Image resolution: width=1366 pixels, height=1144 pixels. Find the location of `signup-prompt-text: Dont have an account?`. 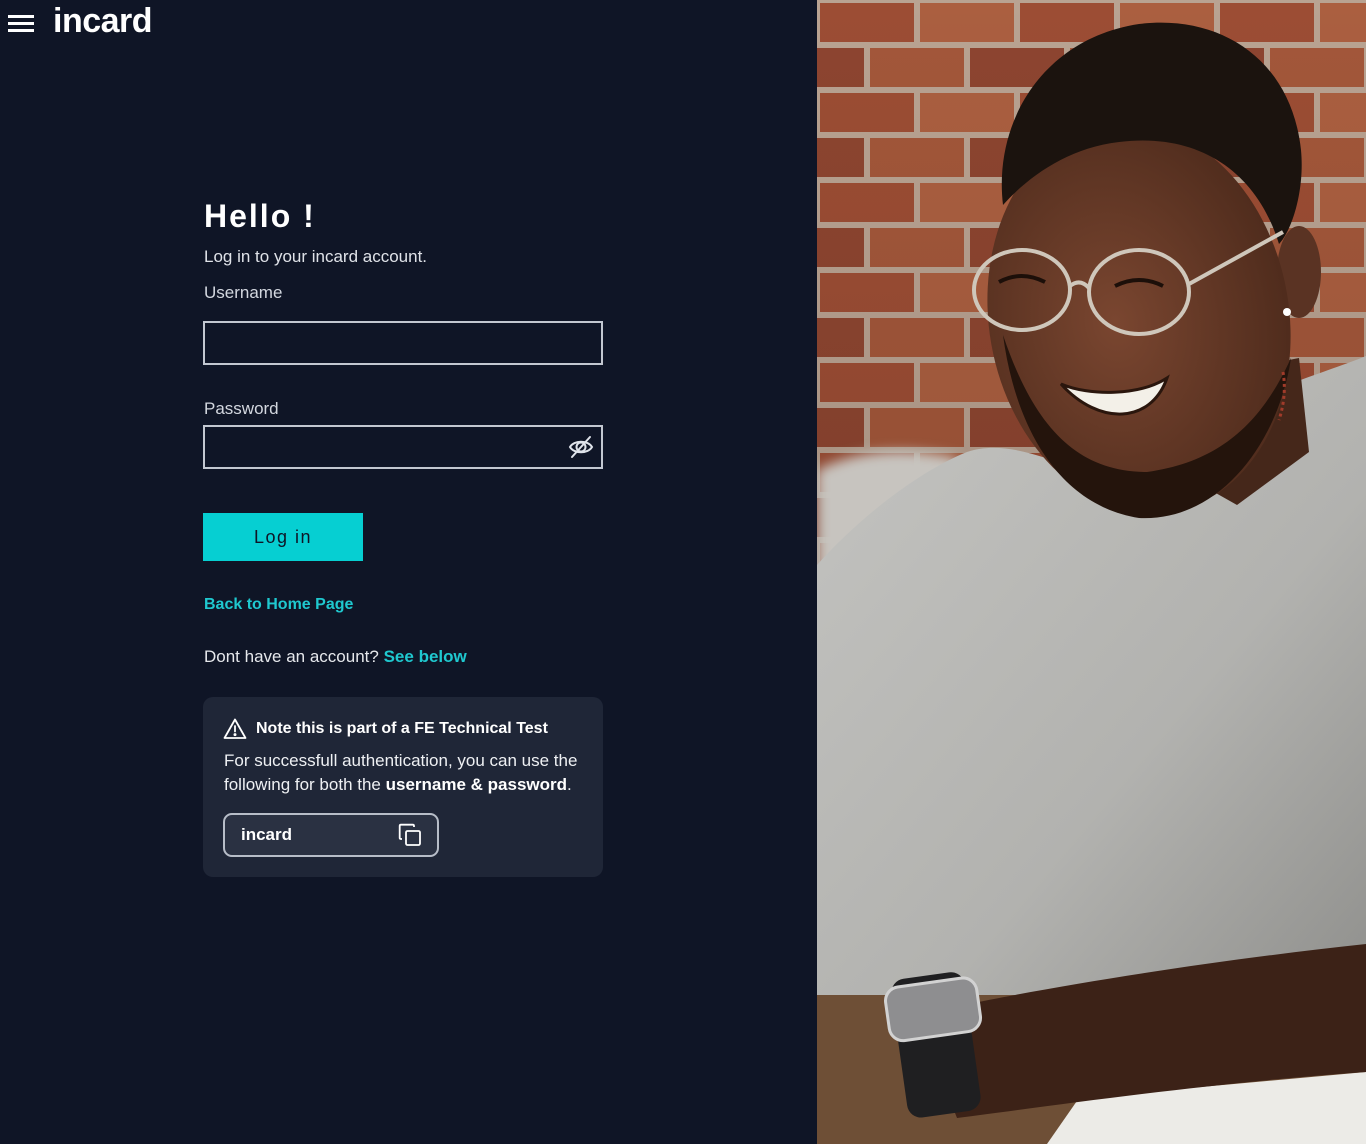

signup-prompt-text: Dont have an account? is located at coordinates (291, 656).